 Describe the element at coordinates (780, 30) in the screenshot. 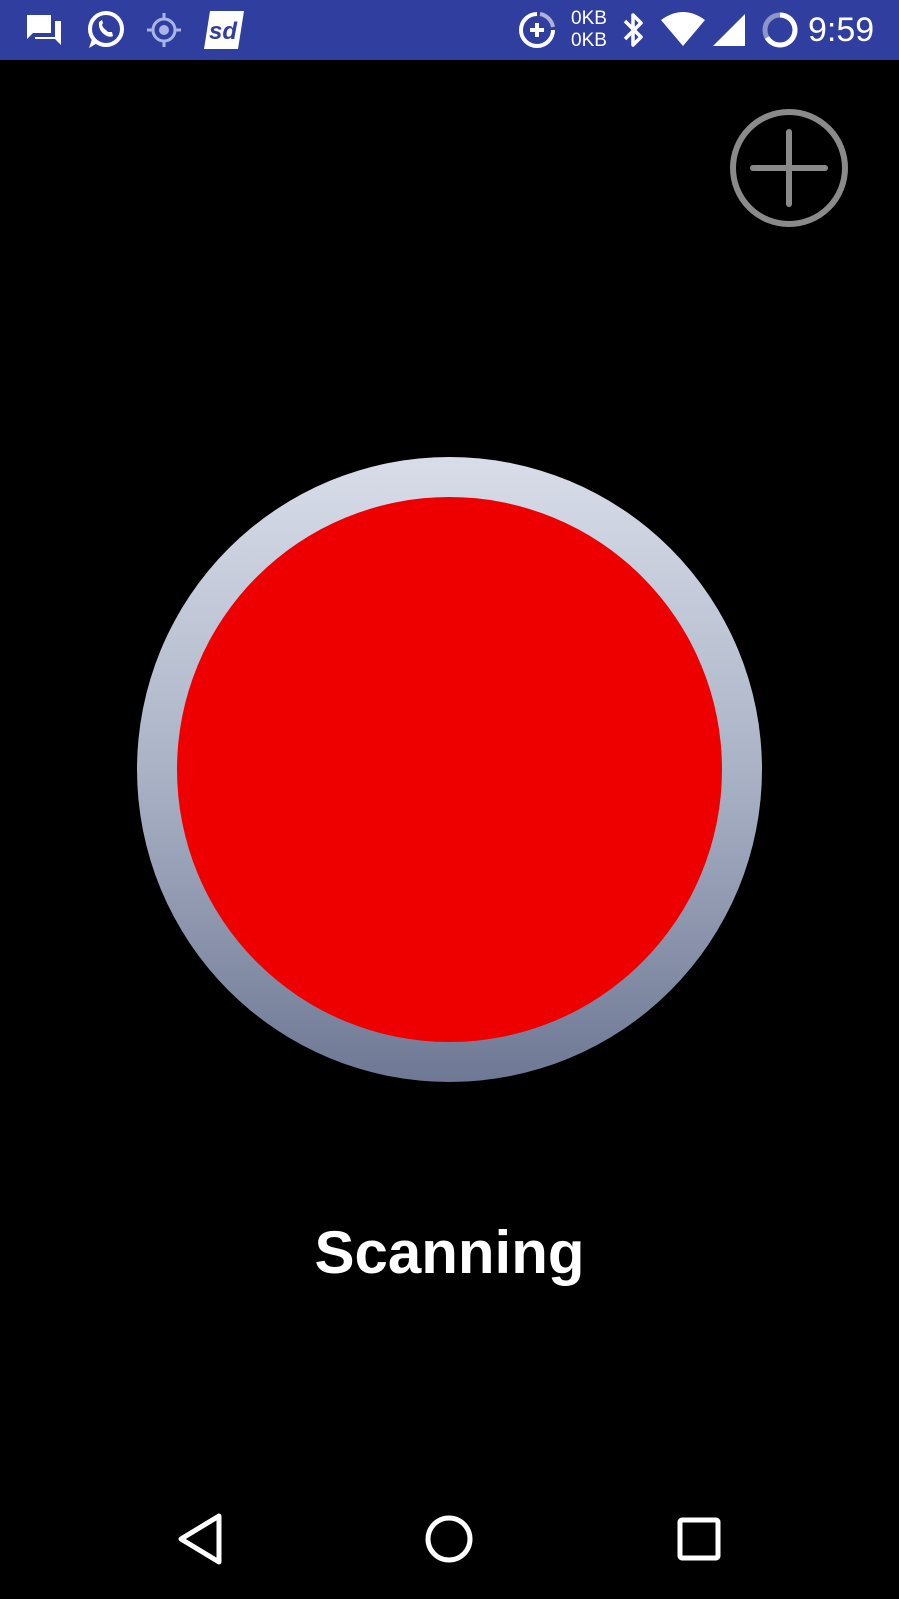

I see `battery-icon` at that location.